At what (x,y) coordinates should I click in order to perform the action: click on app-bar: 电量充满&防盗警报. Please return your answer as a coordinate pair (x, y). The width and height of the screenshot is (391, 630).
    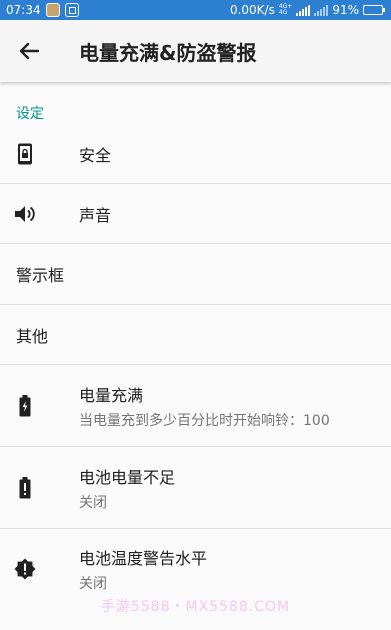
    Looking at the image, I should click on (195, 51).